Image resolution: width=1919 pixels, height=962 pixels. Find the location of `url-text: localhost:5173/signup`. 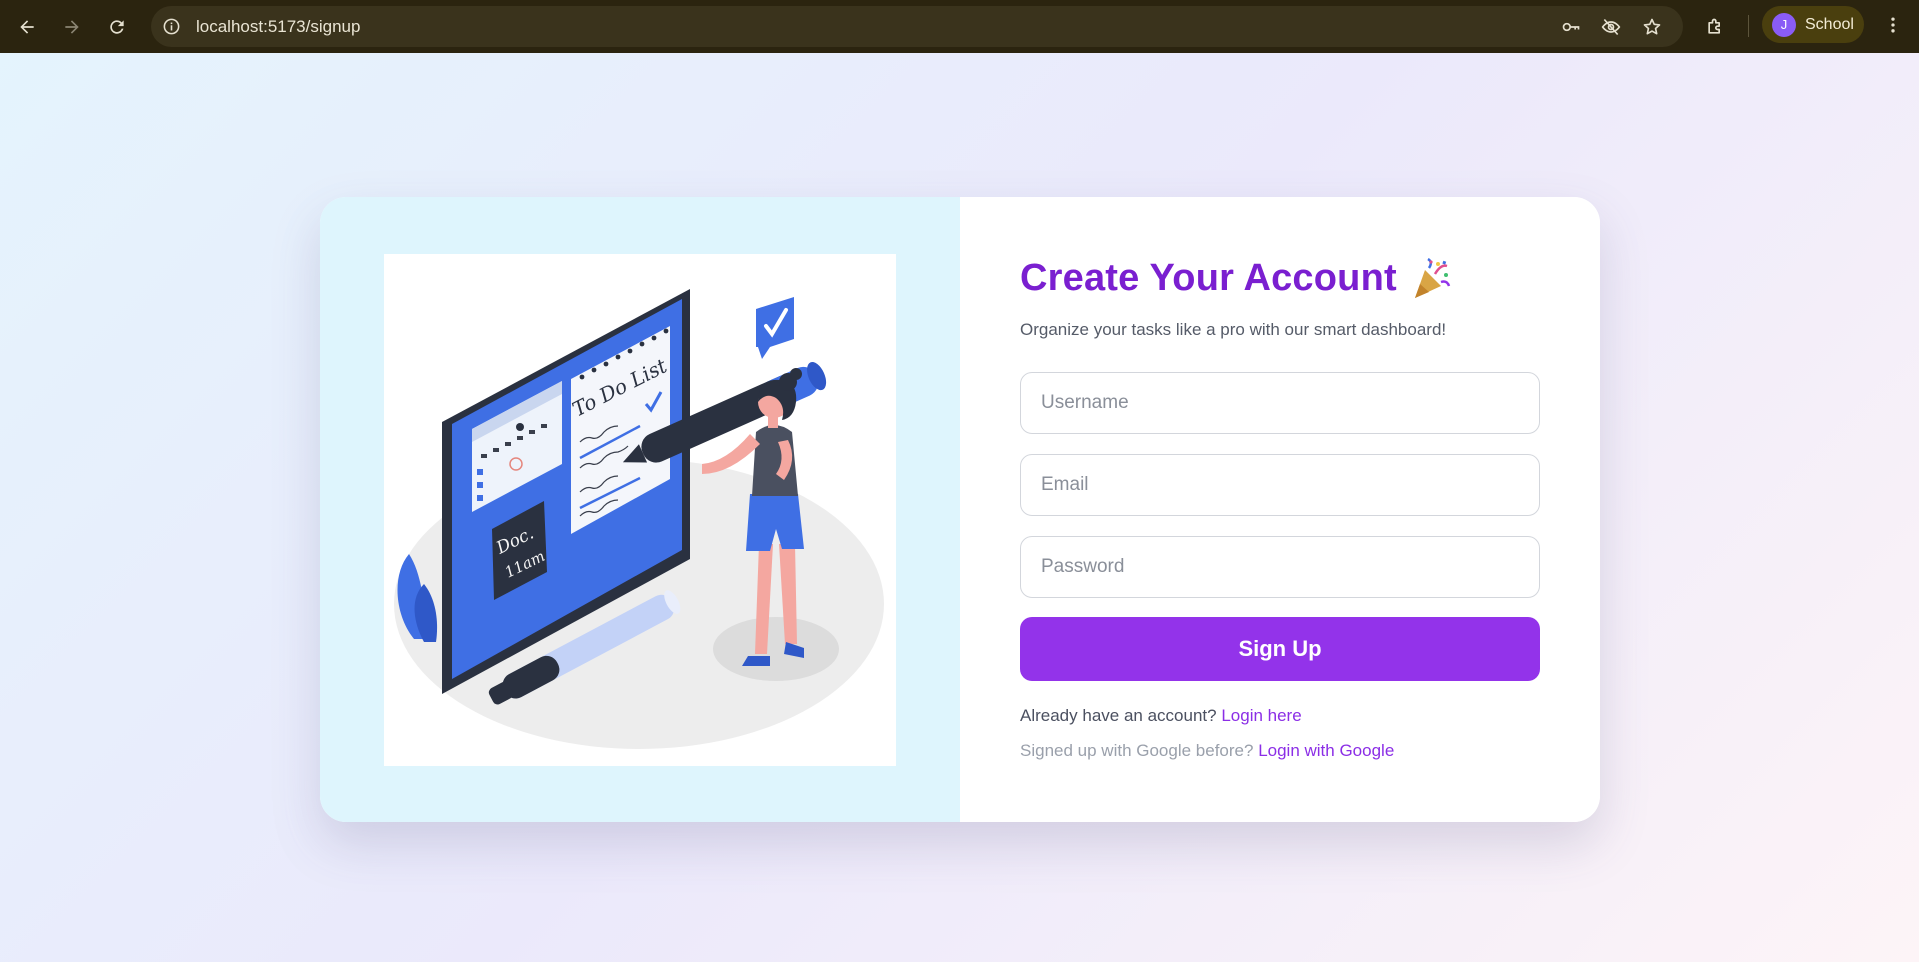

url-text: localhost:5173/signup is located at coordinates (278, 26).